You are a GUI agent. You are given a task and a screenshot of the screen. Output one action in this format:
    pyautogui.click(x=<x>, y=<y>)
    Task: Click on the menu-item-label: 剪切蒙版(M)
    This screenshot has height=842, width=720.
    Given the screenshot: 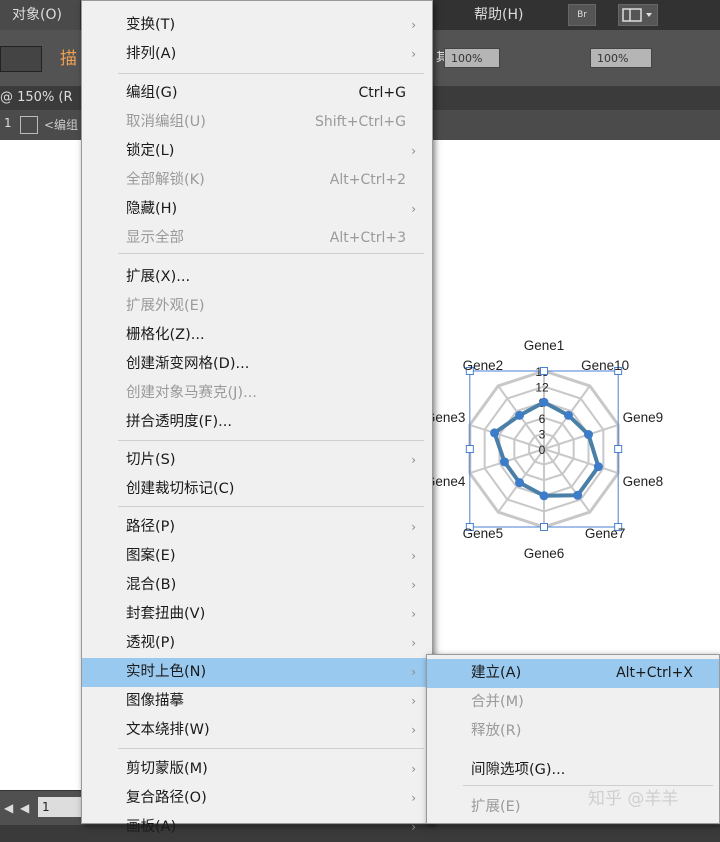 What is the action you would take?
    pyautogui.click(x=167, y=769)
    